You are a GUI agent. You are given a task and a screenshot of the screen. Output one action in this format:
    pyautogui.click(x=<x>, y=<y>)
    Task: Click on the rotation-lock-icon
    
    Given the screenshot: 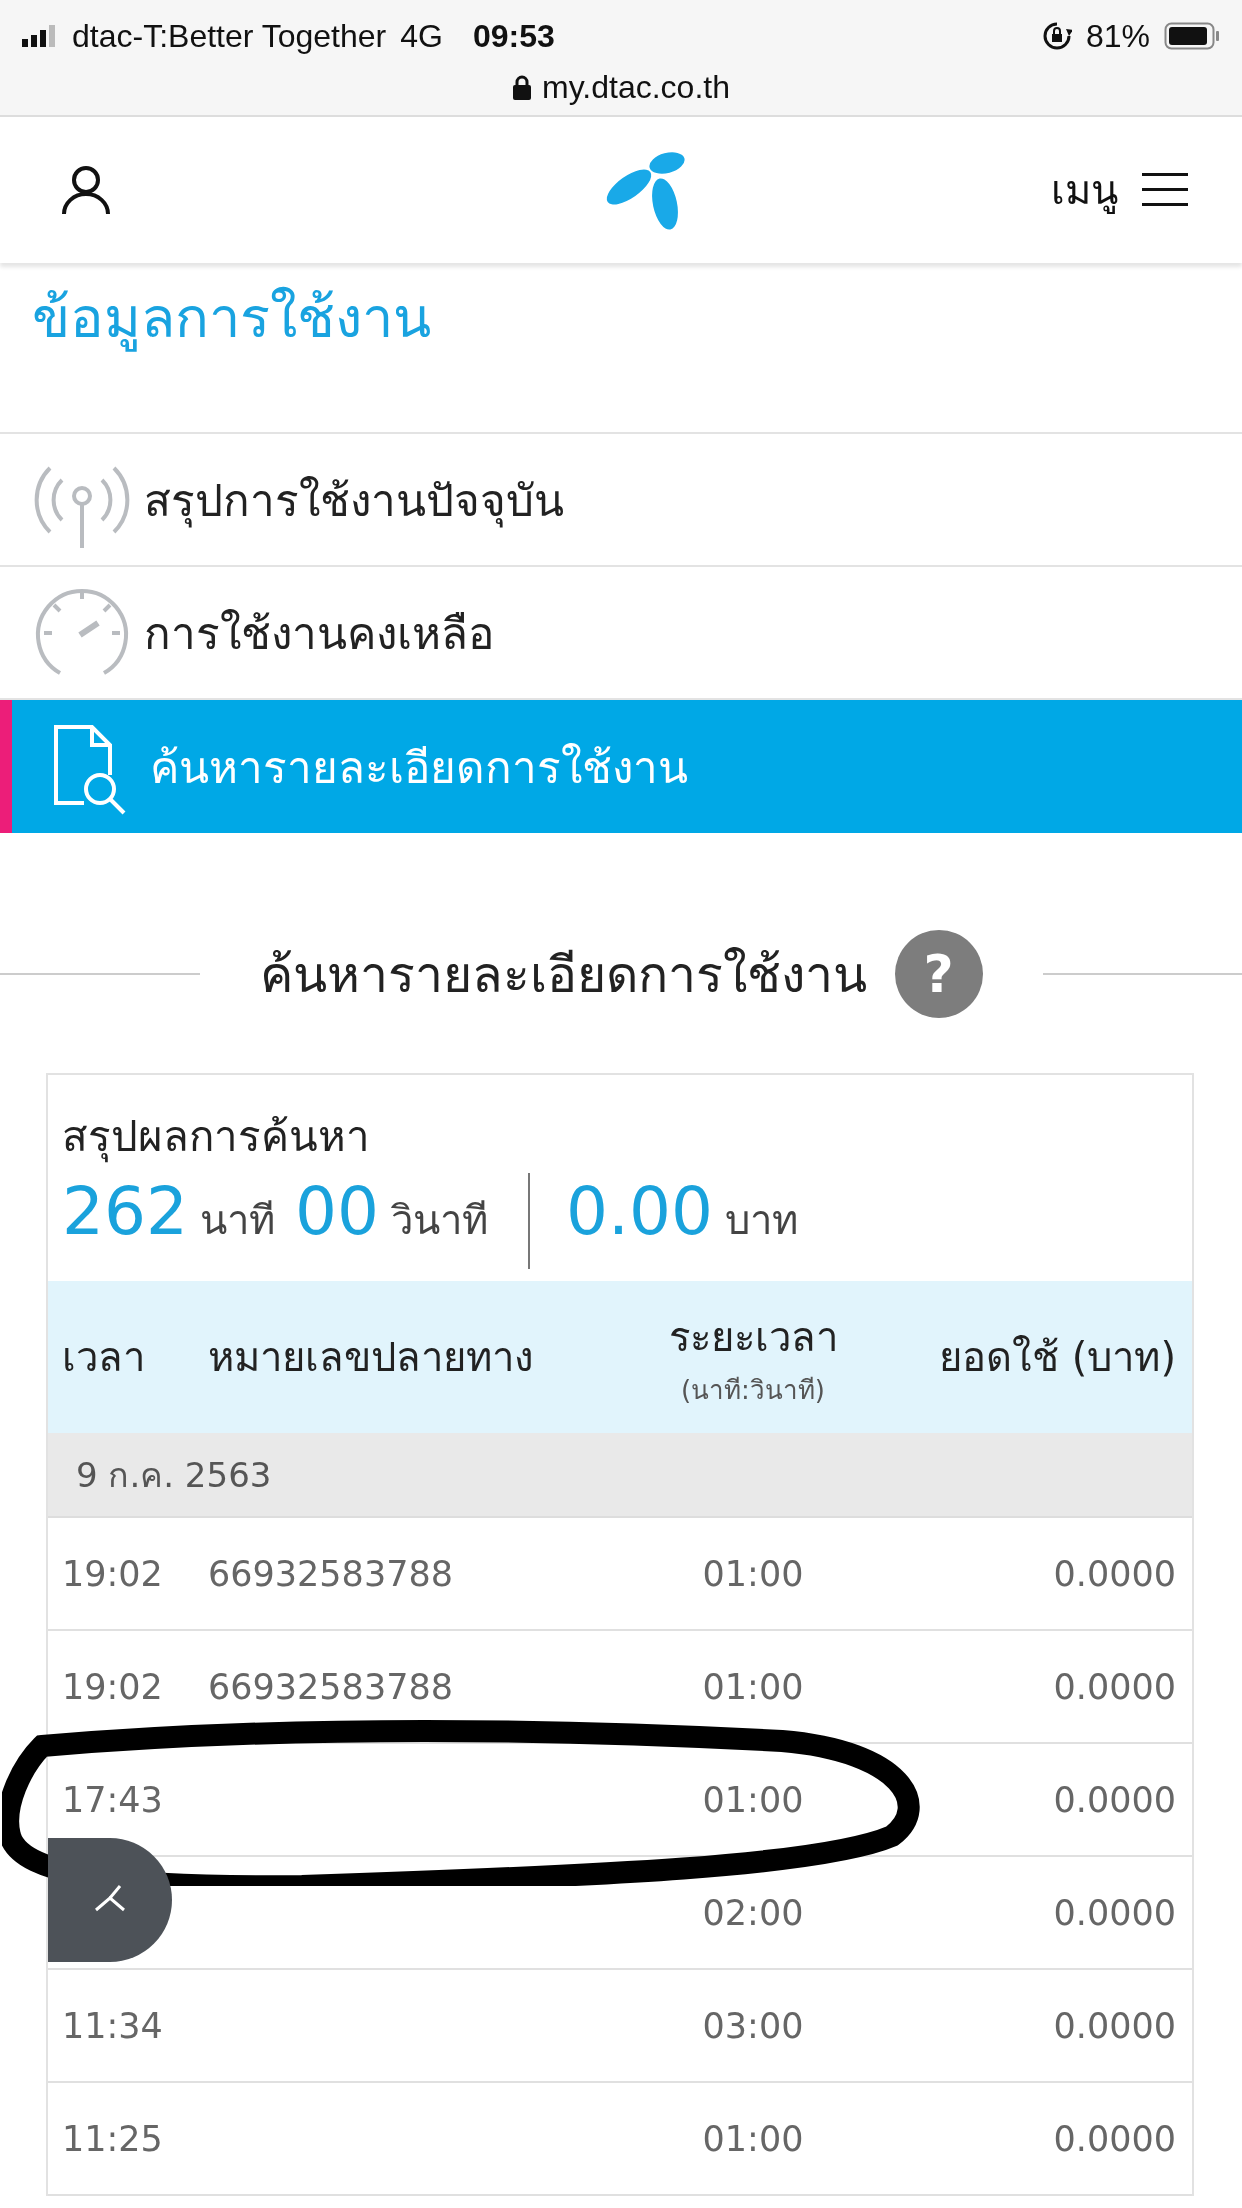 What is the action you would take?
    pyautogui.click(x=1056, y=36)
    